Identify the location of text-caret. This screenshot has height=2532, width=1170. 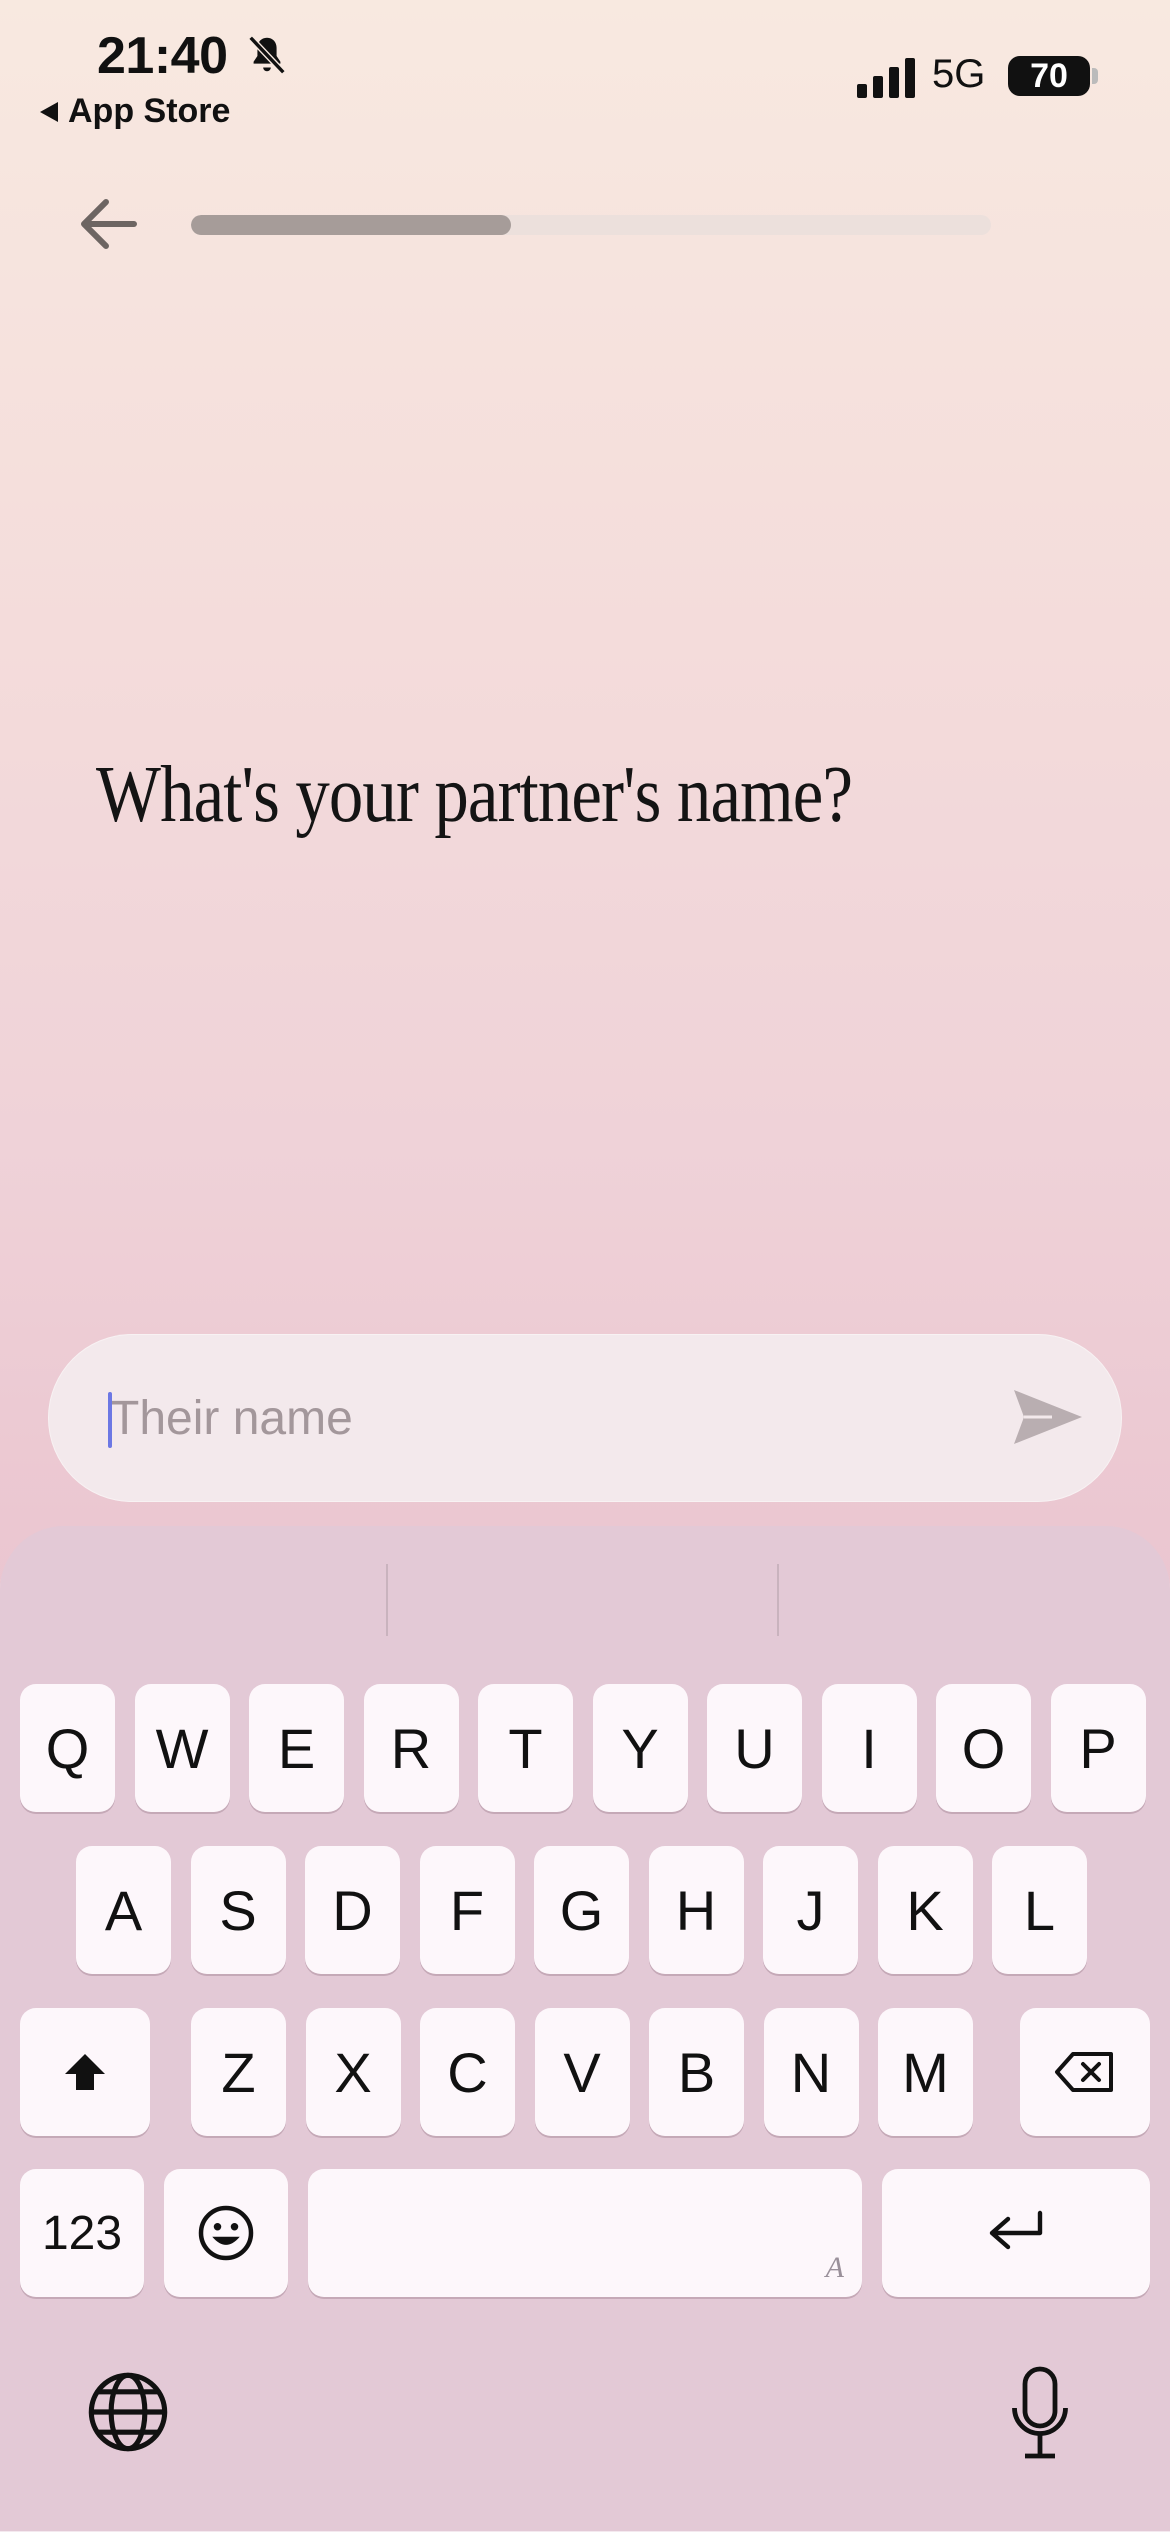
(110, 1420).